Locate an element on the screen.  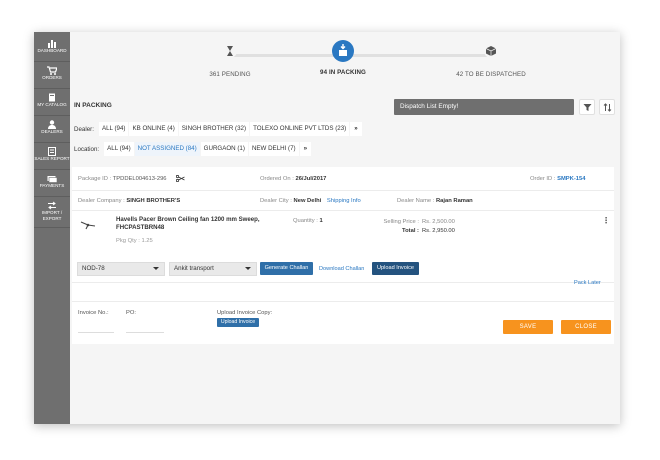
pack-later-link: Pack Later is located at coordinates (587, 283).